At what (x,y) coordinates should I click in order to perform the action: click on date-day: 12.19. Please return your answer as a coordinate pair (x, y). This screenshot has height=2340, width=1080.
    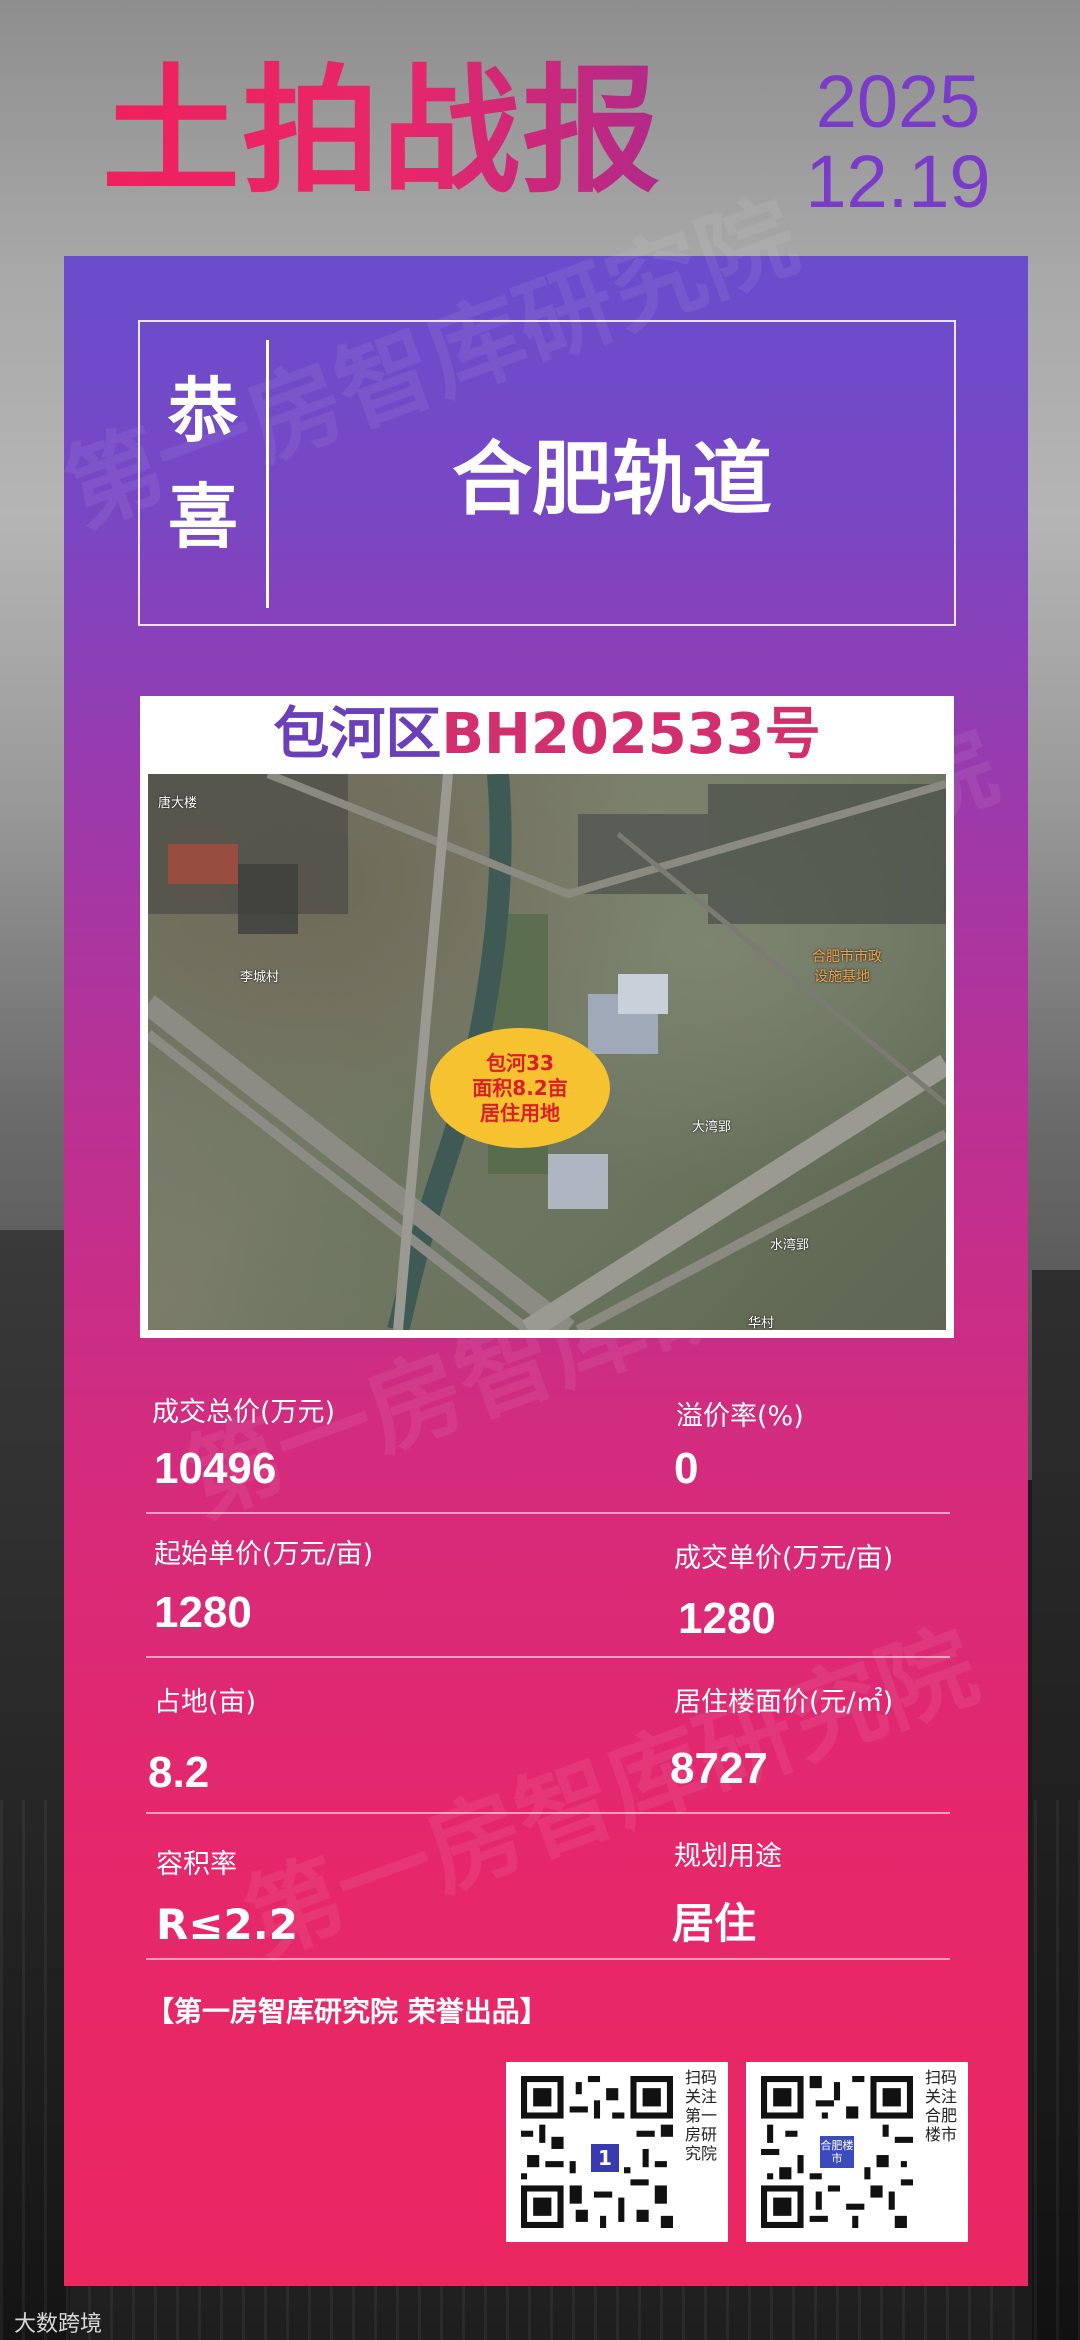
    Looking at the image, I should click on (898, 181).